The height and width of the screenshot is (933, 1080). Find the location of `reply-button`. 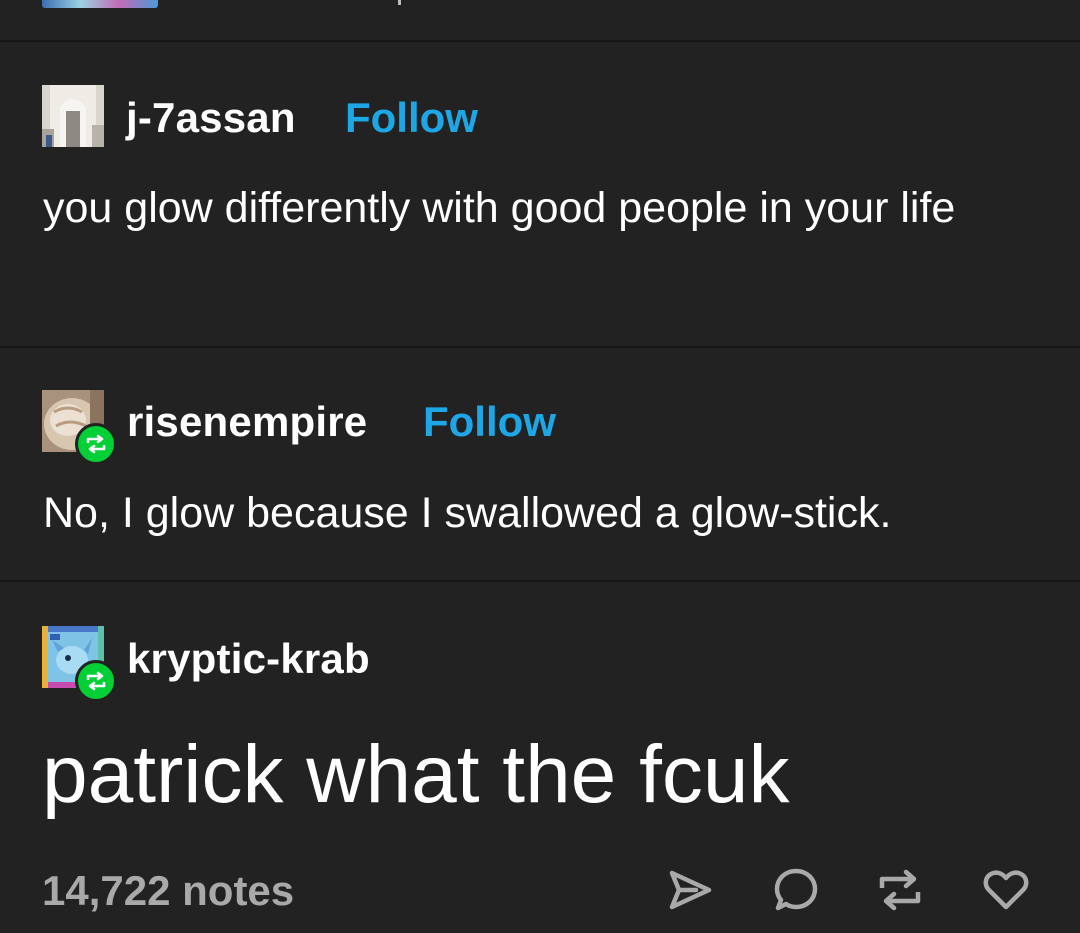

reply-button is located at coordinates (796, 890).